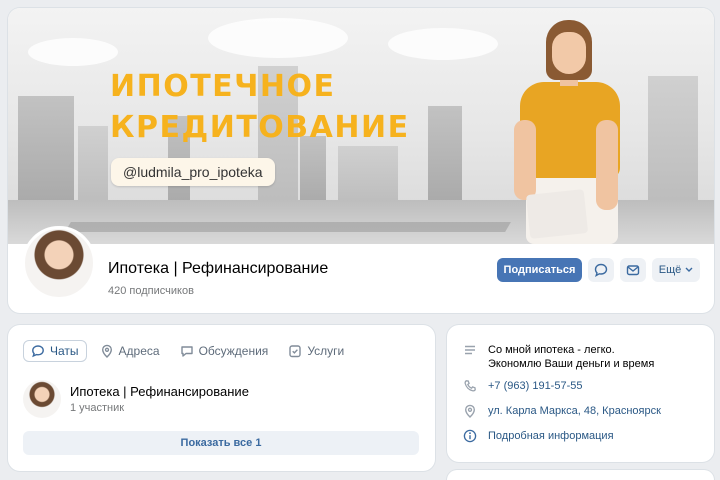  Describe the element at coordinates (151, 291) in the screenshot. I see `subscriber-count: 420 подписчиков` at that location.